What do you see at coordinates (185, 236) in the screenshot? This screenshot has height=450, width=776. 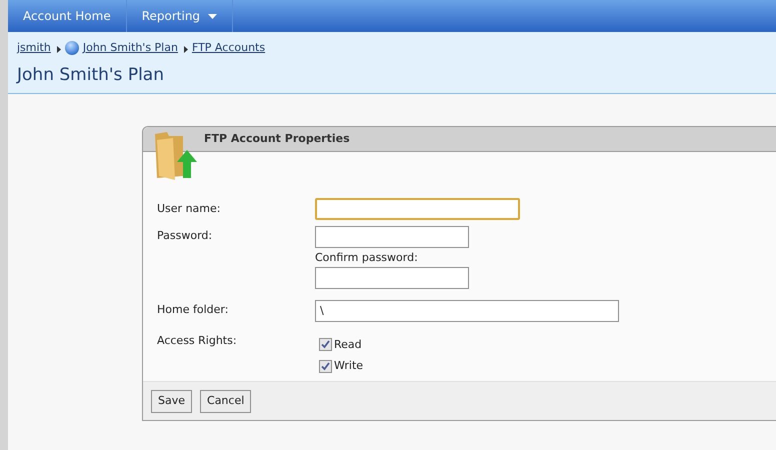 I see `field-label: Password:` at bounding box center [185, 236].